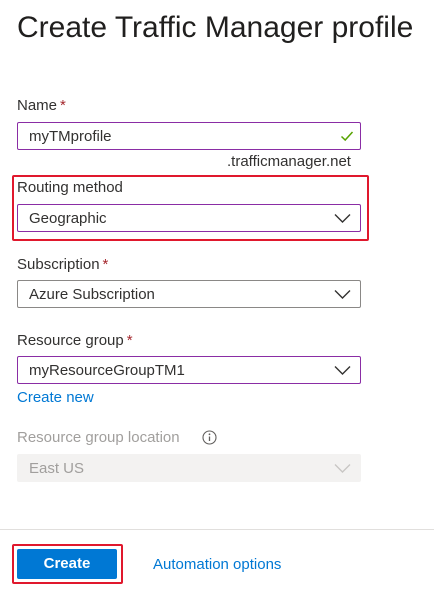 The image size is (434, 589). What do you see at coordinates (67, 564) in the screenshot?
I see `create-button: Create` at bounding box center [67, 564].